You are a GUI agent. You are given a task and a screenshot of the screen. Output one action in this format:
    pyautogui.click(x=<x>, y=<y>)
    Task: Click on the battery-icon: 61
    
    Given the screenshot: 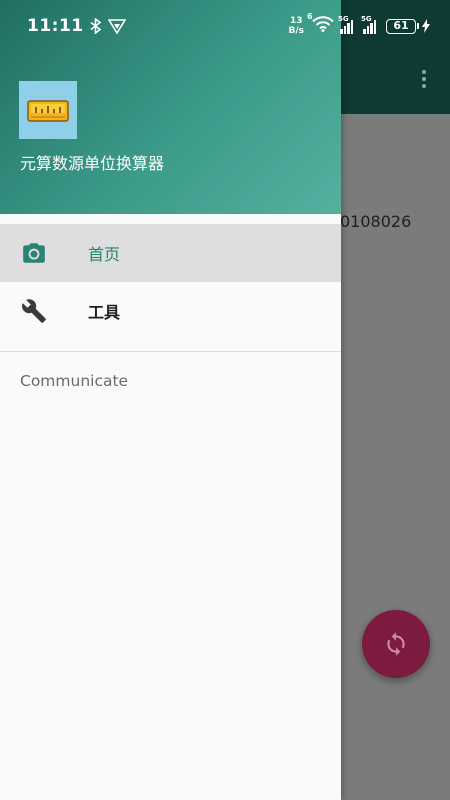 What is the action you would take?
    pyautogui.click(x=408, y=26)
    